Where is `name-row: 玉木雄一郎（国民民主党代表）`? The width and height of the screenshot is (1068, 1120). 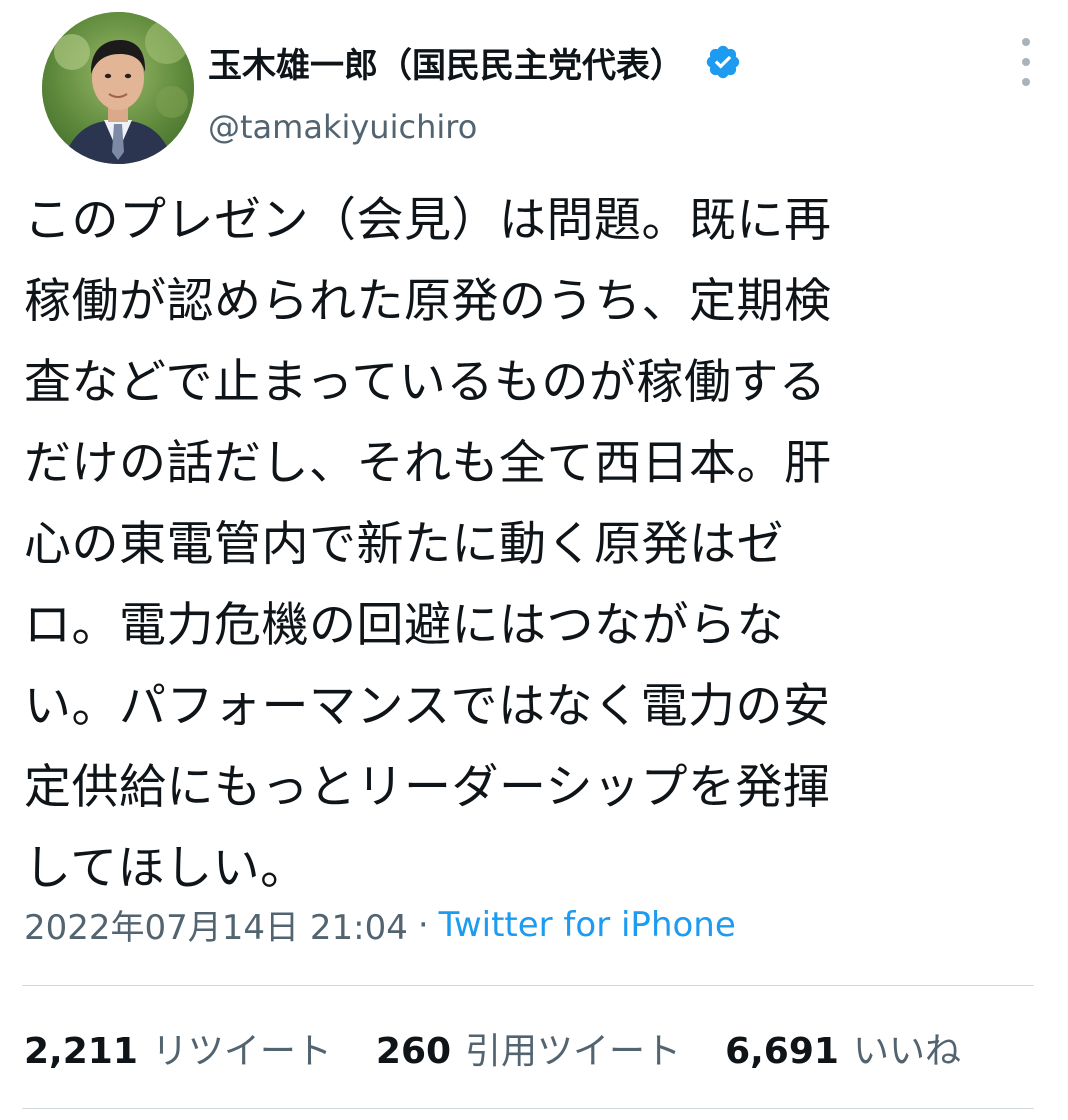 name-row: 玉木雄一郎（国民民主党代表） is located at coordinates (475, 62).